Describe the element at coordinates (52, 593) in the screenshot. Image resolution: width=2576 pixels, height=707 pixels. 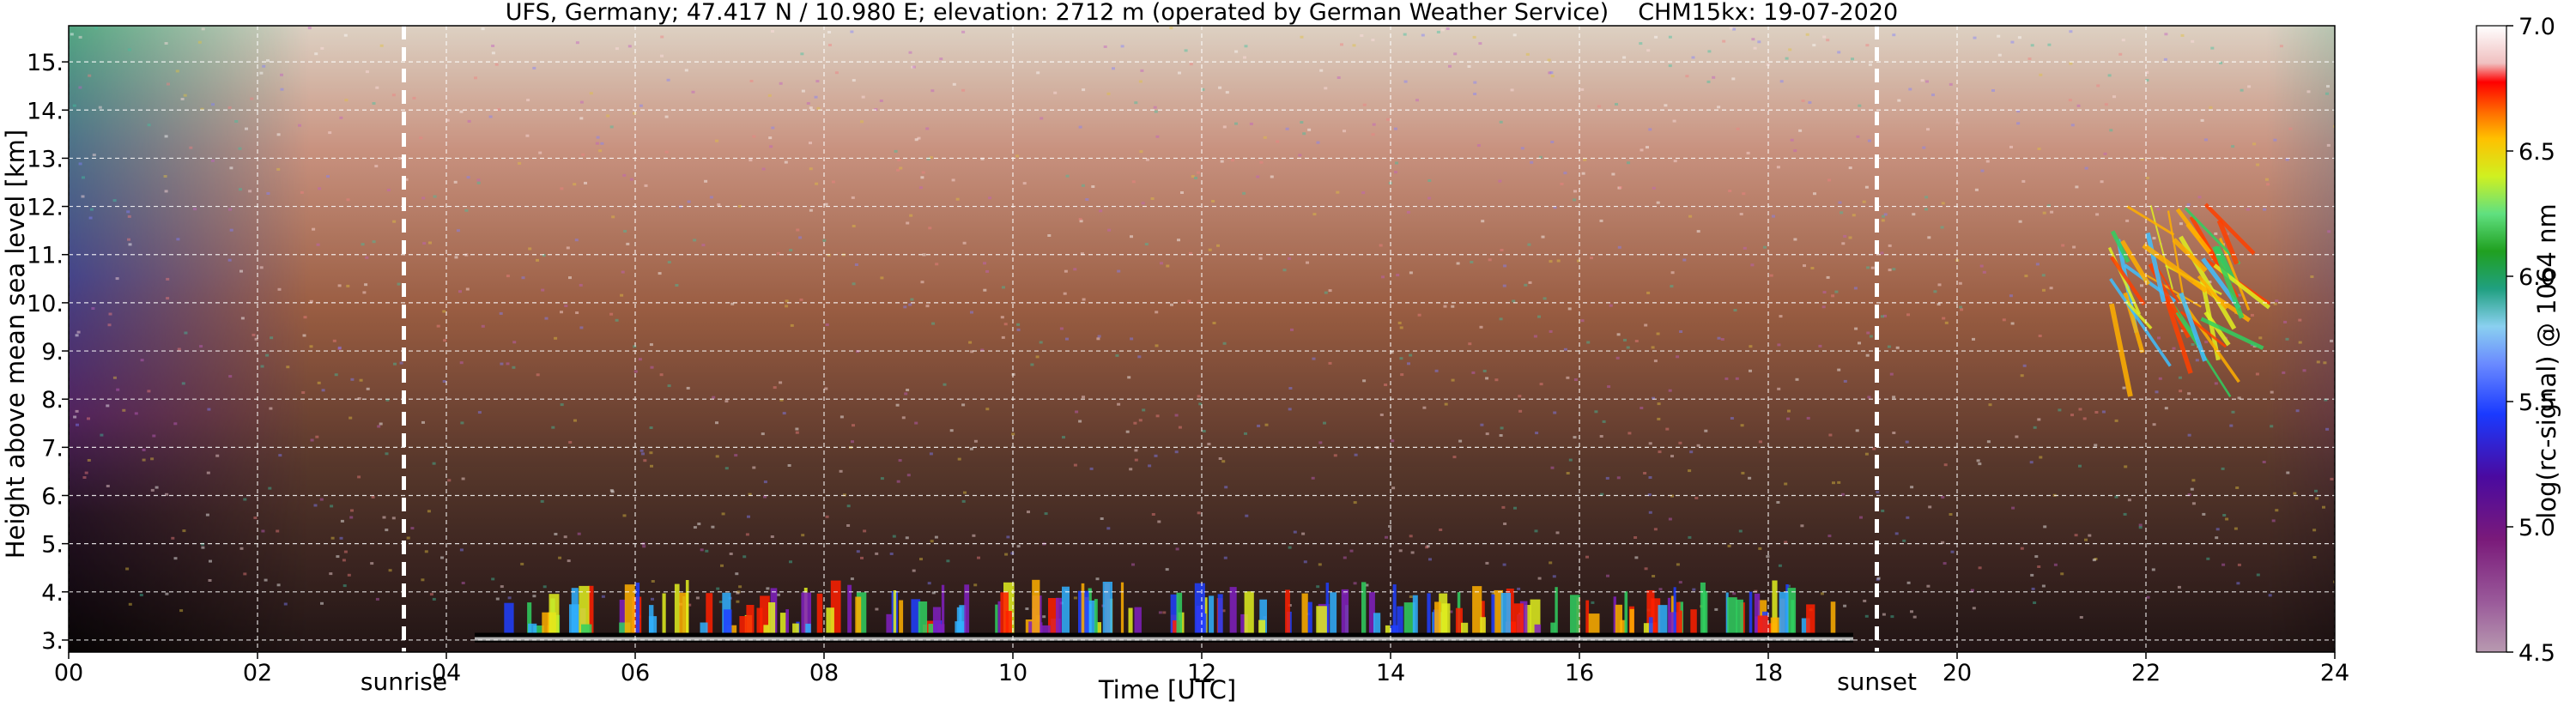
I see `y-tick-label: 4.` at that location.